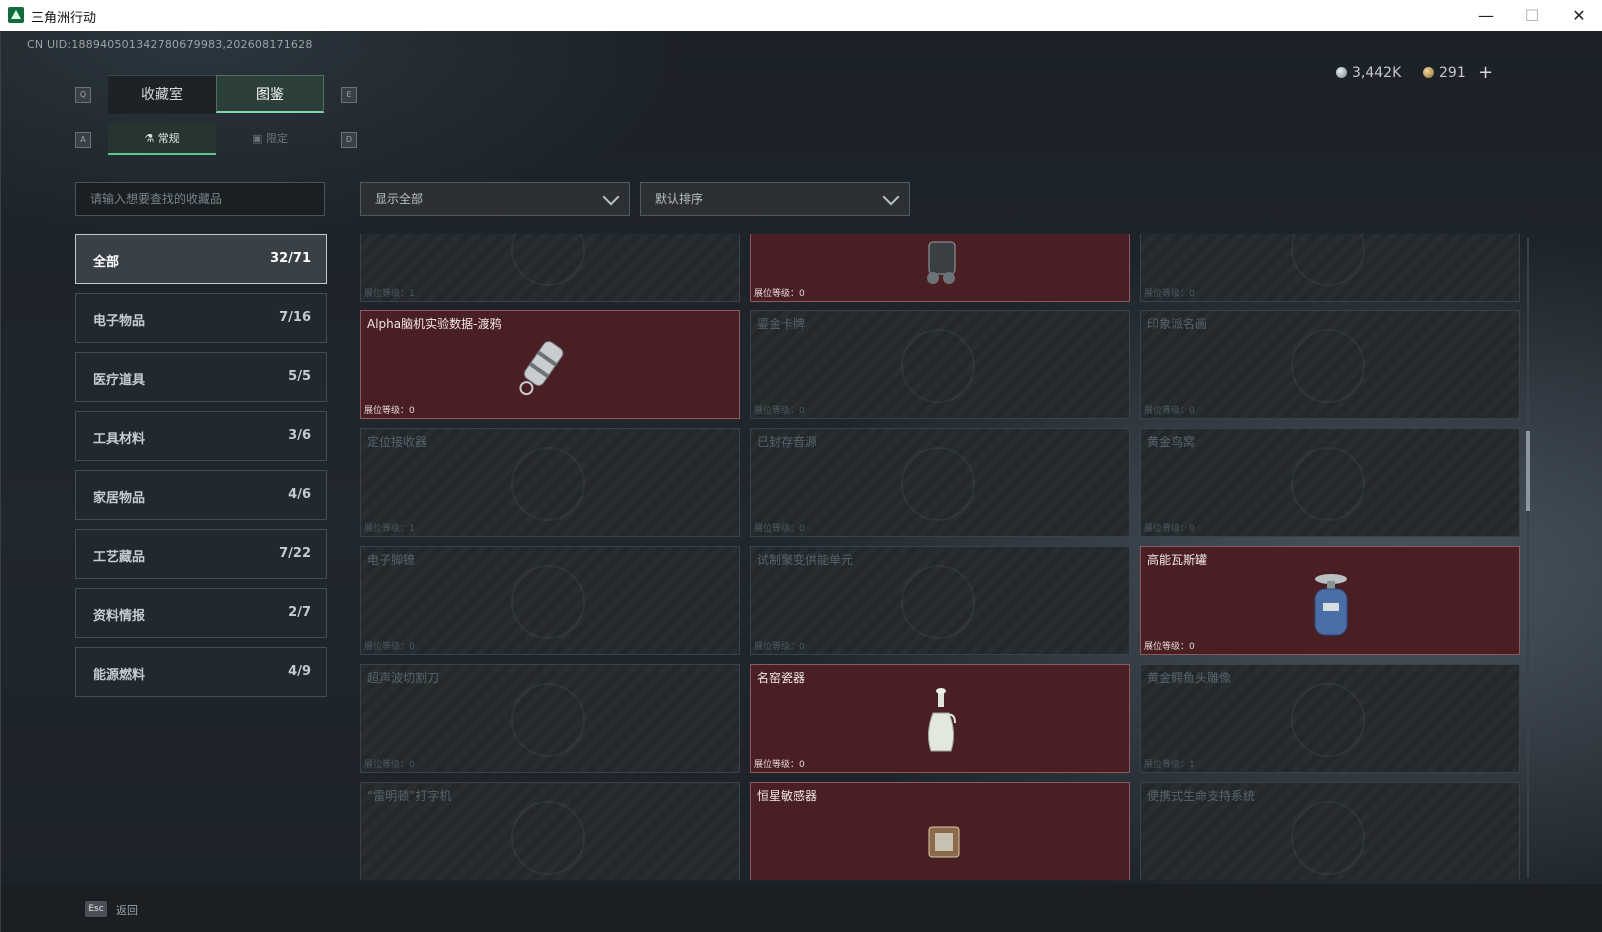  What do you see at coordinates (1528, 471) in the screenshot?
I see `grid-scrollbar-thumb` at bounding box center [1528, 471].